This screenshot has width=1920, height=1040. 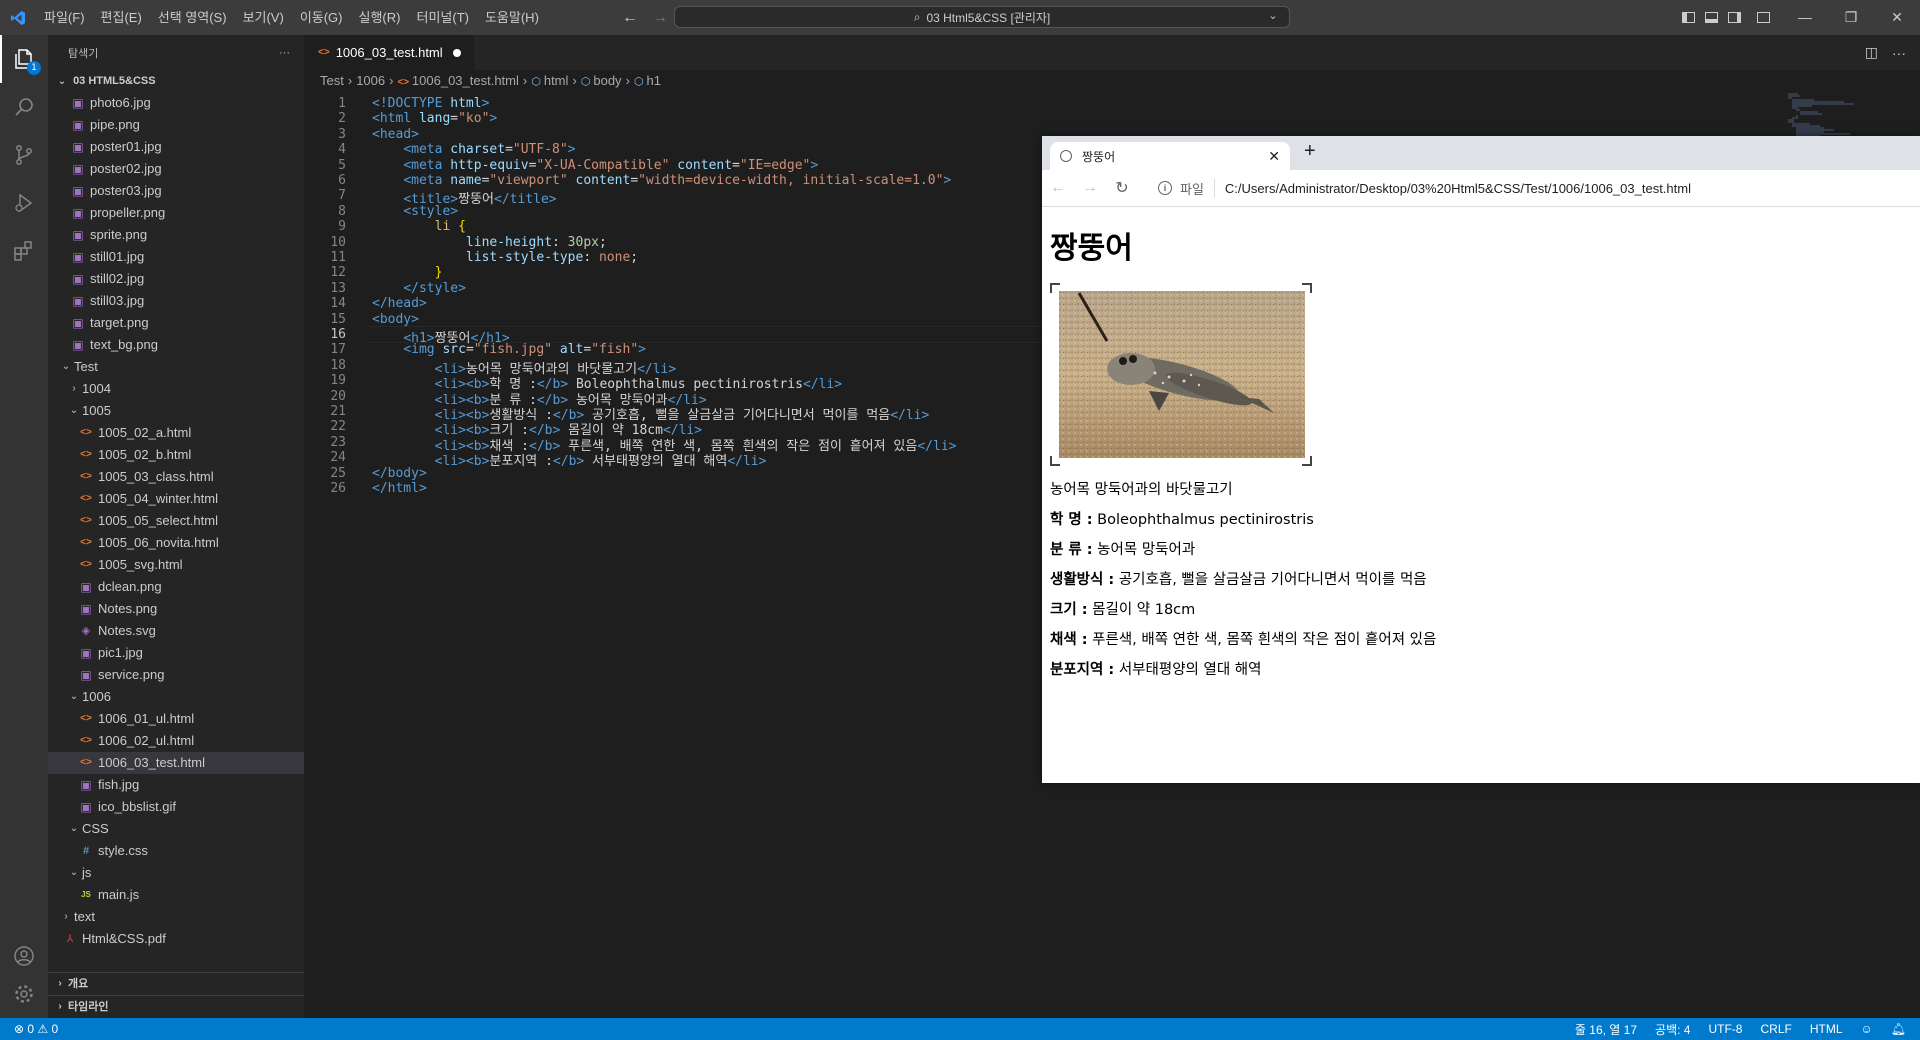 What do you see at coordinates (512, 17) in the screenshot?
I see `menu-item: 도움말(H)` at bounding box center [512, 17].